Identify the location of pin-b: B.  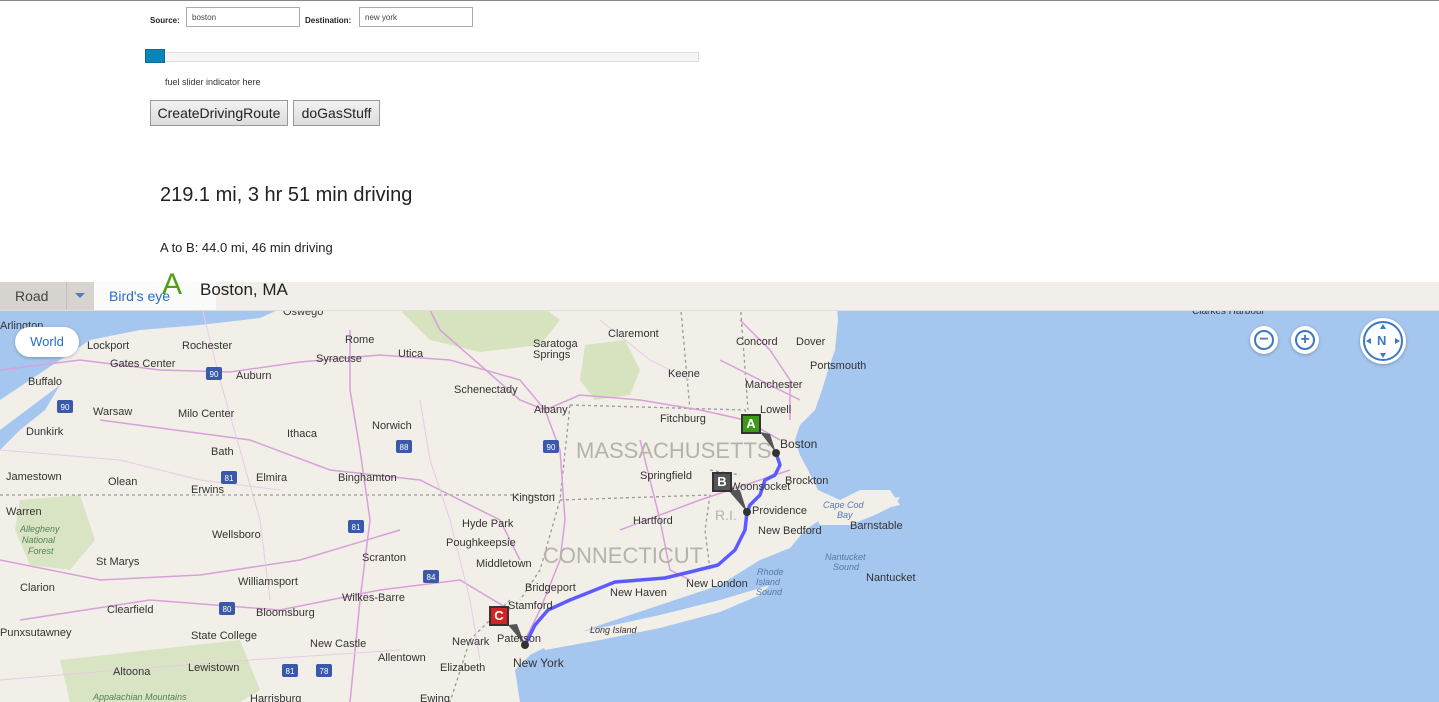
(722, 482).